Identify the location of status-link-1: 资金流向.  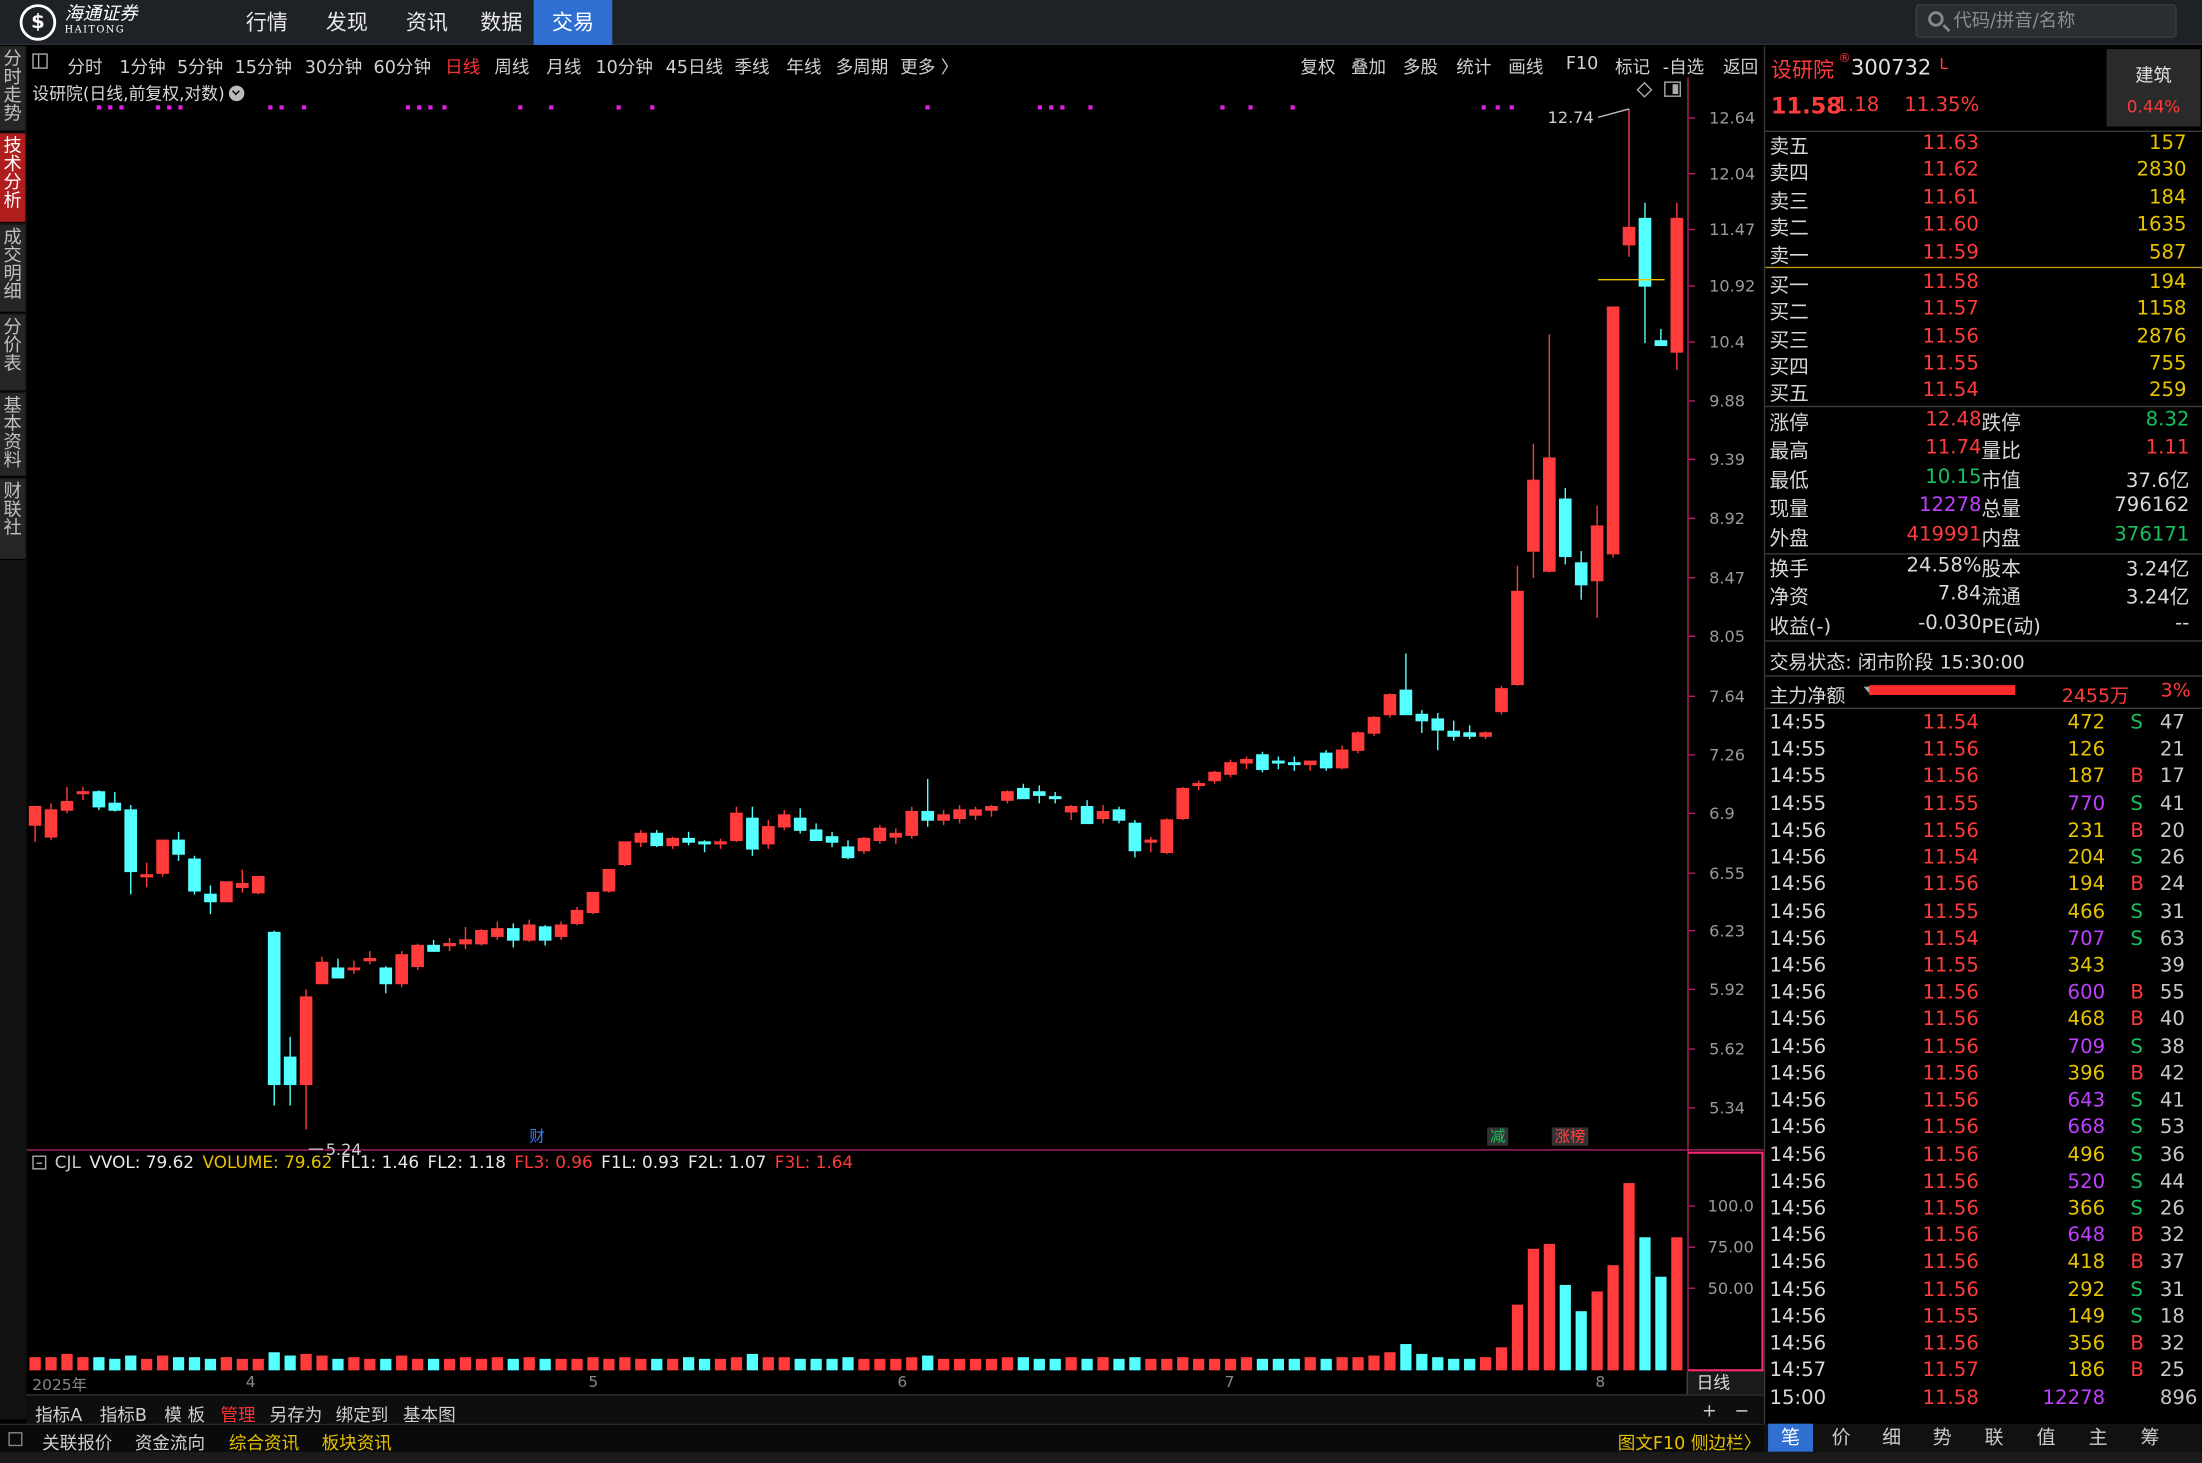
(170, 1441).